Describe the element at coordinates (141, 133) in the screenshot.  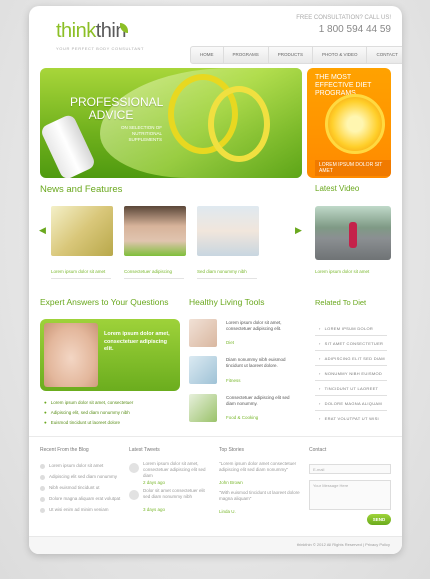
I see `hero-subtitle: ON SELECTION OF NUTRITIONAL SUPPLEMENTS` at that location.